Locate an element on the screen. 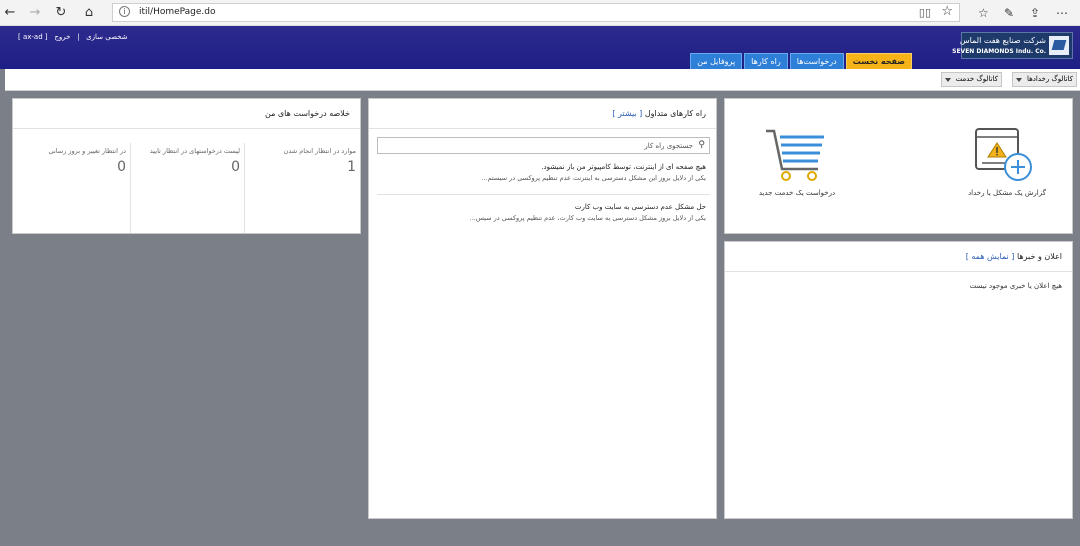 This screenshot has height=546, width=1080. favorite-star-icon: ☆ is located at coordinates (947, 11).